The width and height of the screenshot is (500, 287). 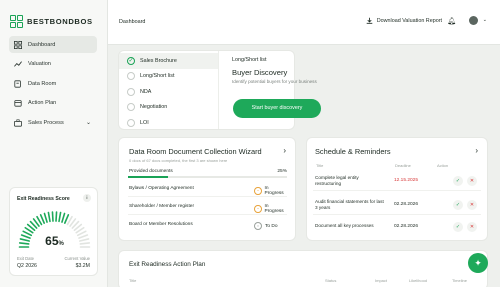 What do you see at coordinates (42, 44) in the screenshot?
I see `sidebar-item-label: Dashboard` at bounding box center [42, 44].